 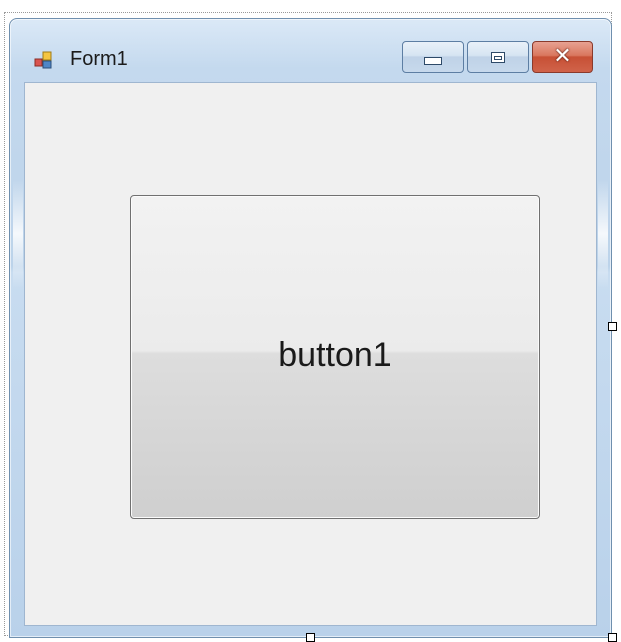 I want to click on window-title: Form1, so click(x=99, y=59).